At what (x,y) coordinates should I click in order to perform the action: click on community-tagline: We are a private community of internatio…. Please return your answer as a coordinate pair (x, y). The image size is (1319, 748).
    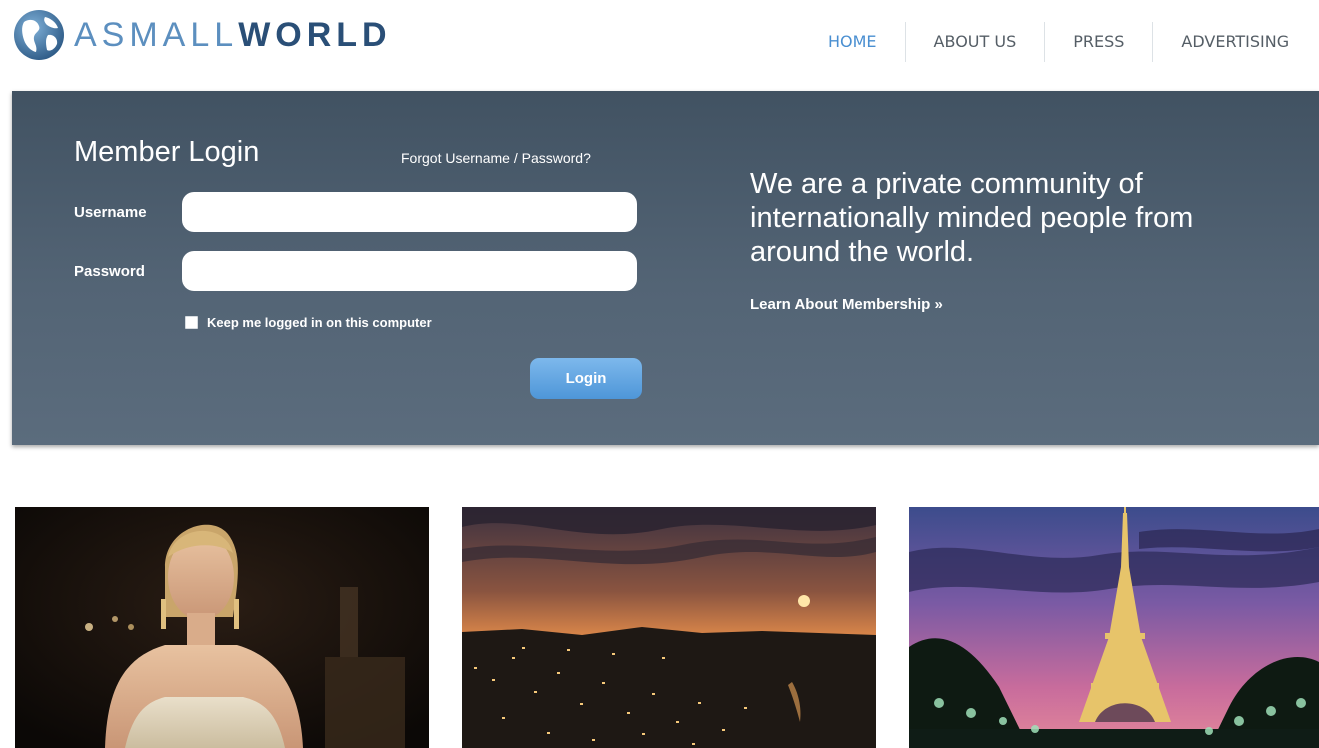
    Looking at the image, I should click on (972, 218).